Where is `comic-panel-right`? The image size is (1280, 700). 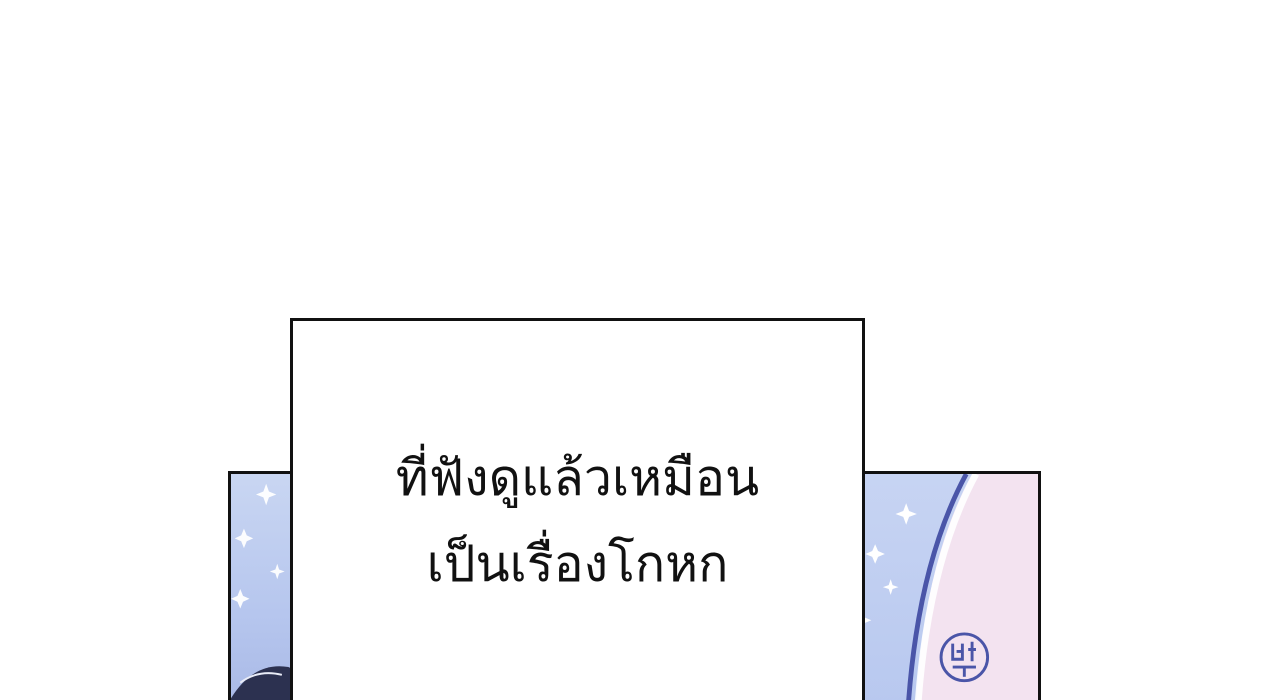 comic-panel-right is located at coordinates (943, 585).